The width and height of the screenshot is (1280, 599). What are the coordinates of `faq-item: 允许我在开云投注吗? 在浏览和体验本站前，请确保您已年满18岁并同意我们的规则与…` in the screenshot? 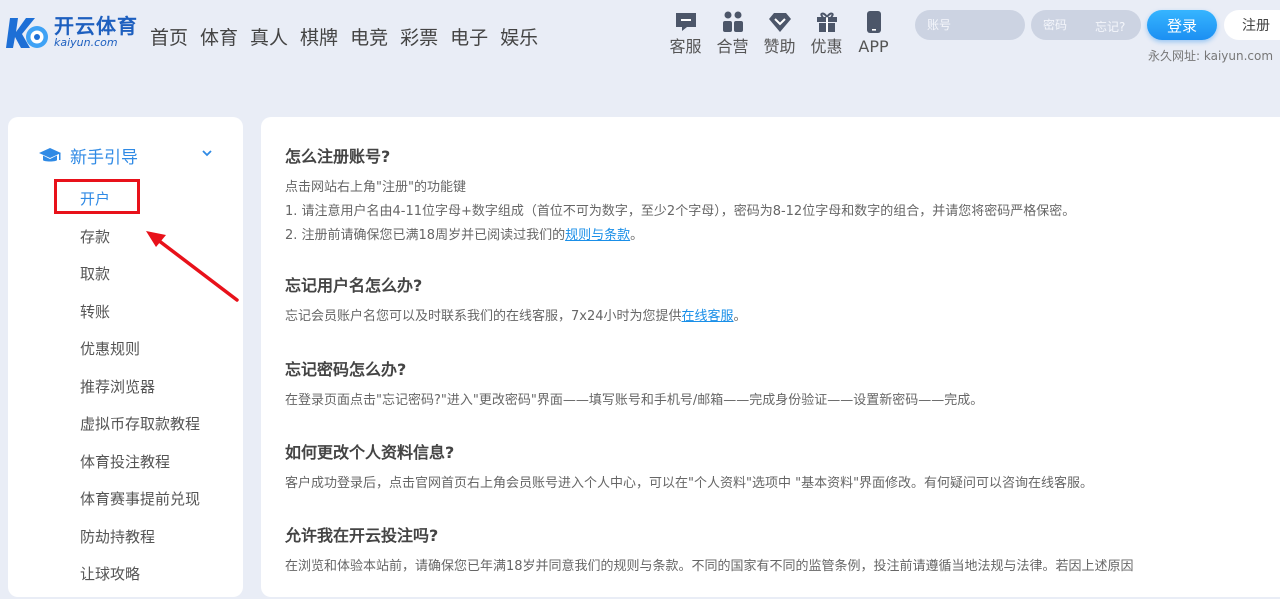 It's located at (782, 552).